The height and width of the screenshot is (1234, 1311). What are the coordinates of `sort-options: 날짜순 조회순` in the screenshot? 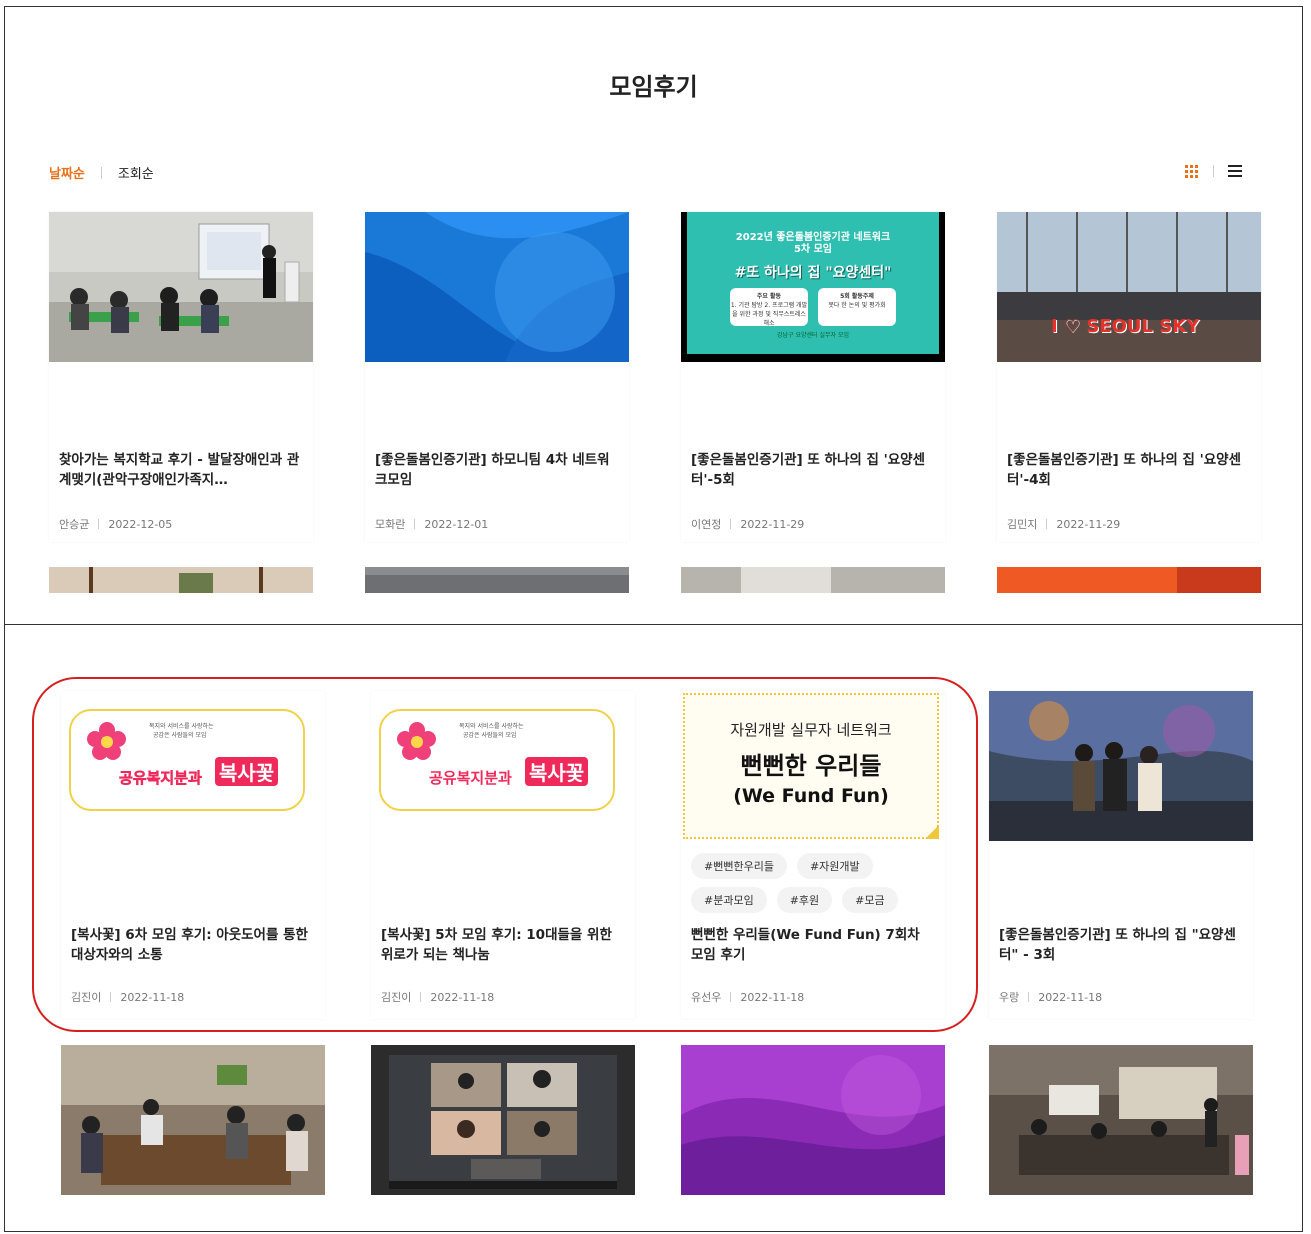 It's located at (101, 172).